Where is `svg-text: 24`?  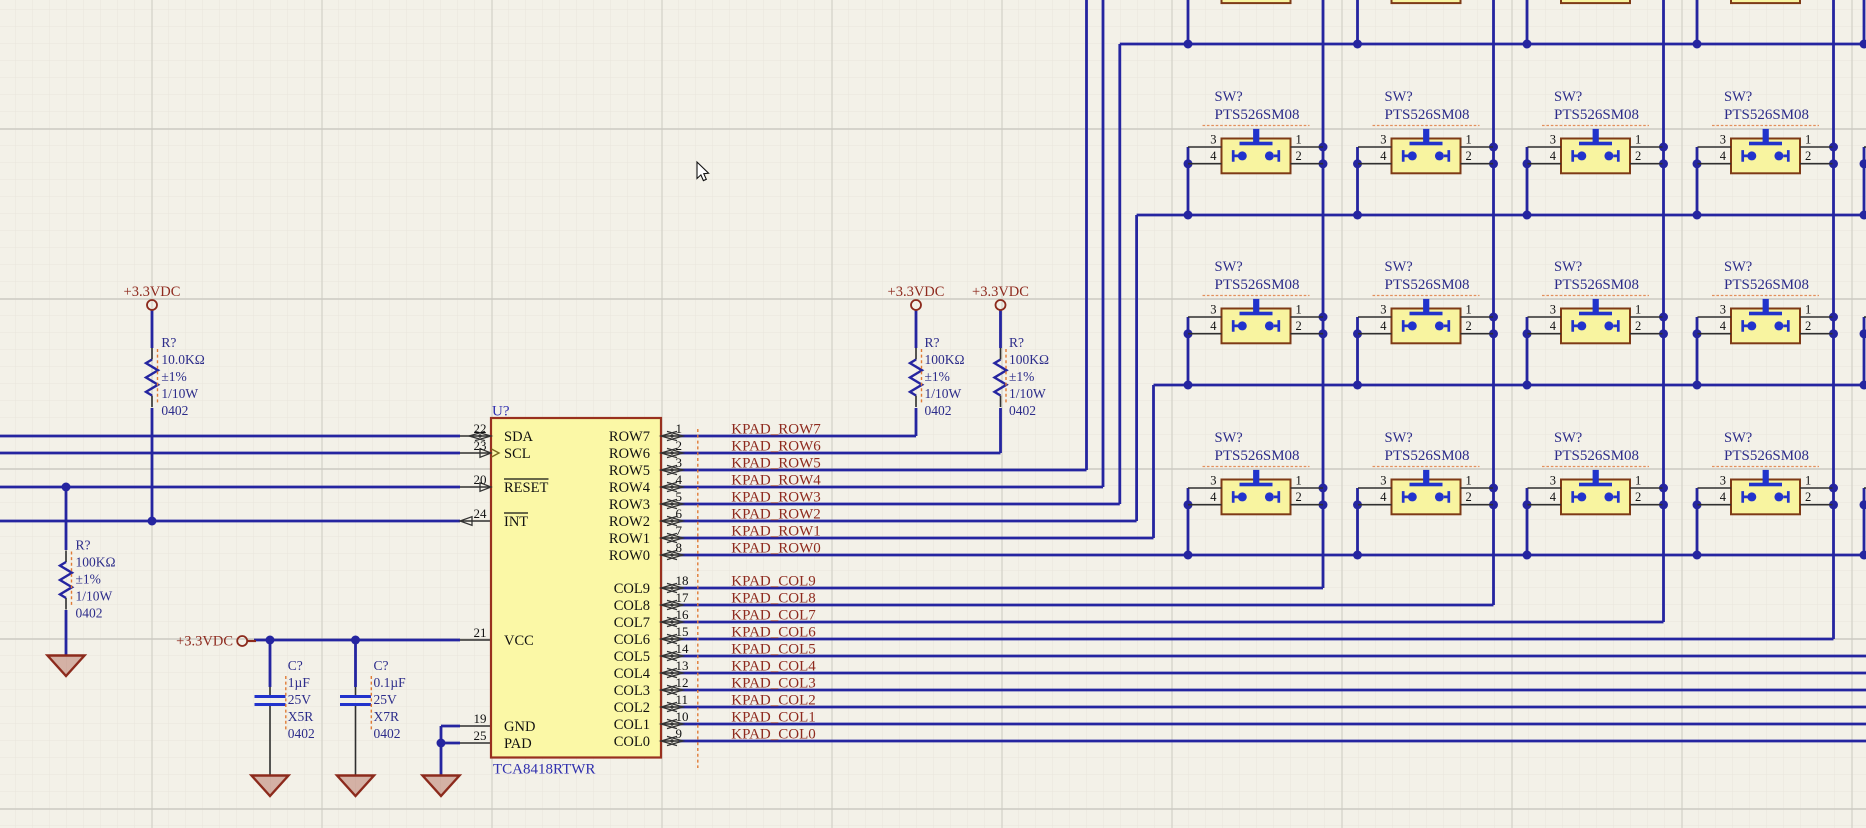 svg-text: 24 is located at coordinates (481, 513).